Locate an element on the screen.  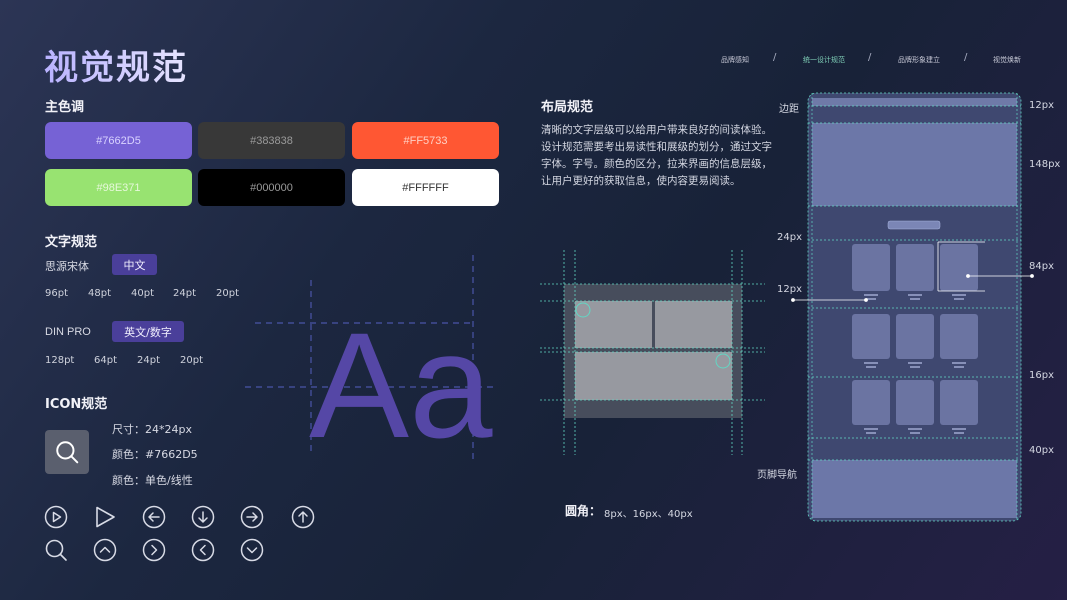
arrow-left-circle-icon is located at coordinates (154, 517).